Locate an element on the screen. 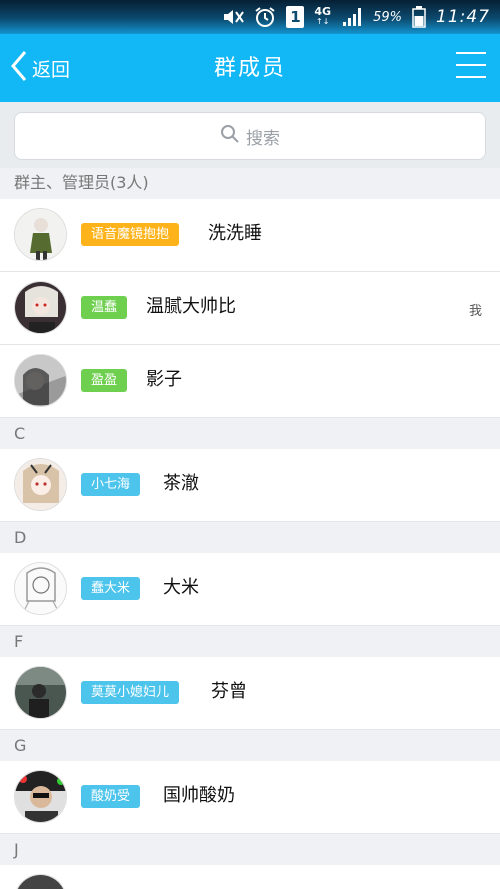 This screenshot has height=889, width=500. section-header-j: J is located at coordinates (250, 850).